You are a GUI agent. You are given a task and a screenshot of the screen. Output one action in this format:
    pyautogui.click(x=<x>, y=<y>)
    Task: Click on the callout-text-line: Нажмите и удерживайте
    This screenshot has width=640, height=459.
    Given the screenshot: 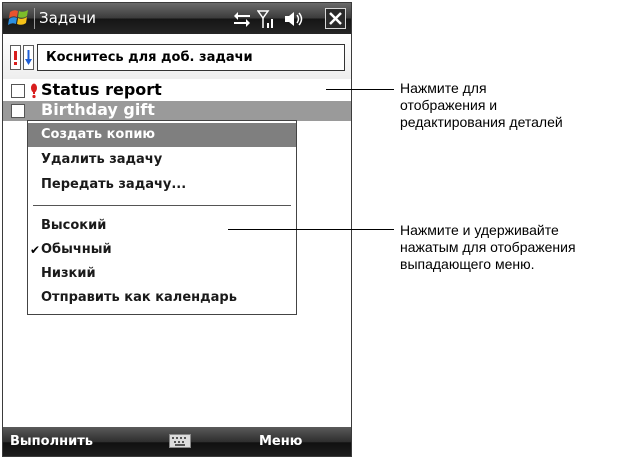 What is the action you would take?
    pyautogui.click(x=479, y=230)
    